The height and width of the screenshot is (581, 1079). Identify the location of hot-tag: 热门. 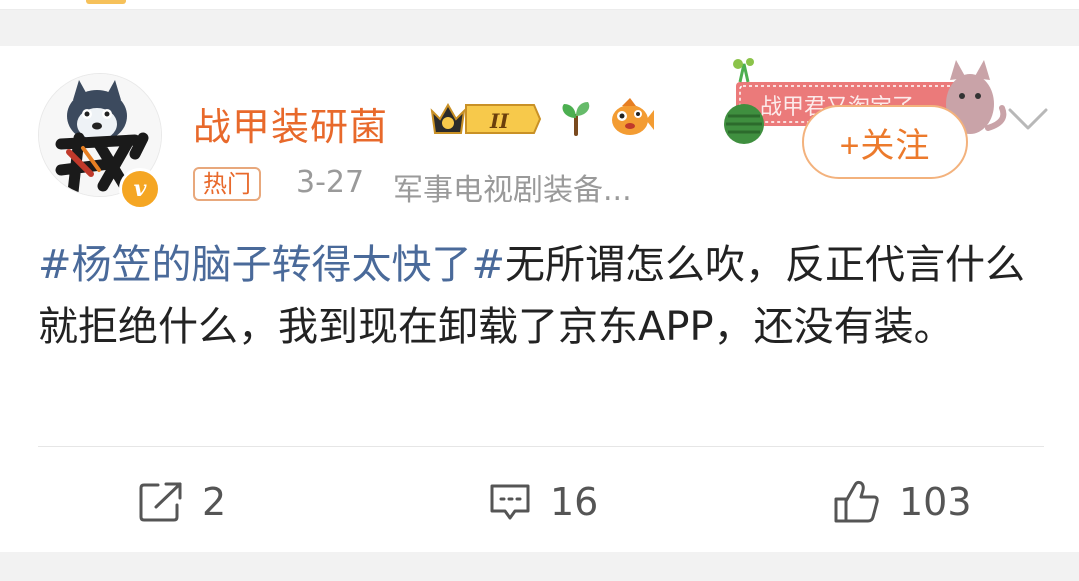
(227, 184).